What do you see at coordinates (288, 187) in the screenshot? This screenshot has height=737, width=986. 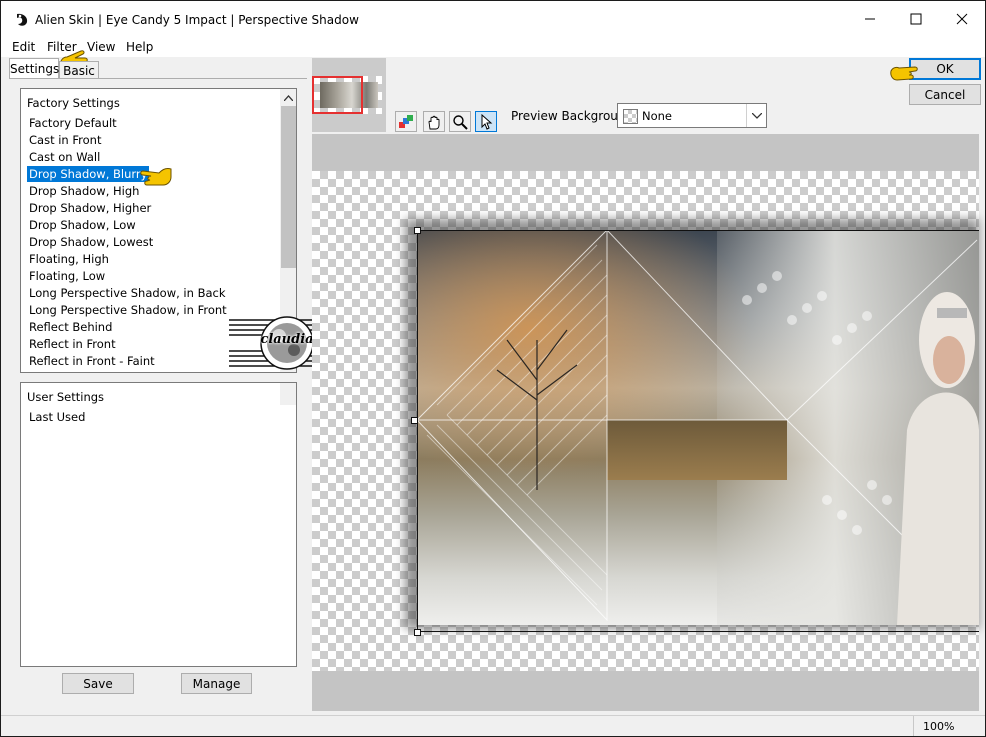 I see `factory-scroll-thumb` at bounding box center [288, 187].